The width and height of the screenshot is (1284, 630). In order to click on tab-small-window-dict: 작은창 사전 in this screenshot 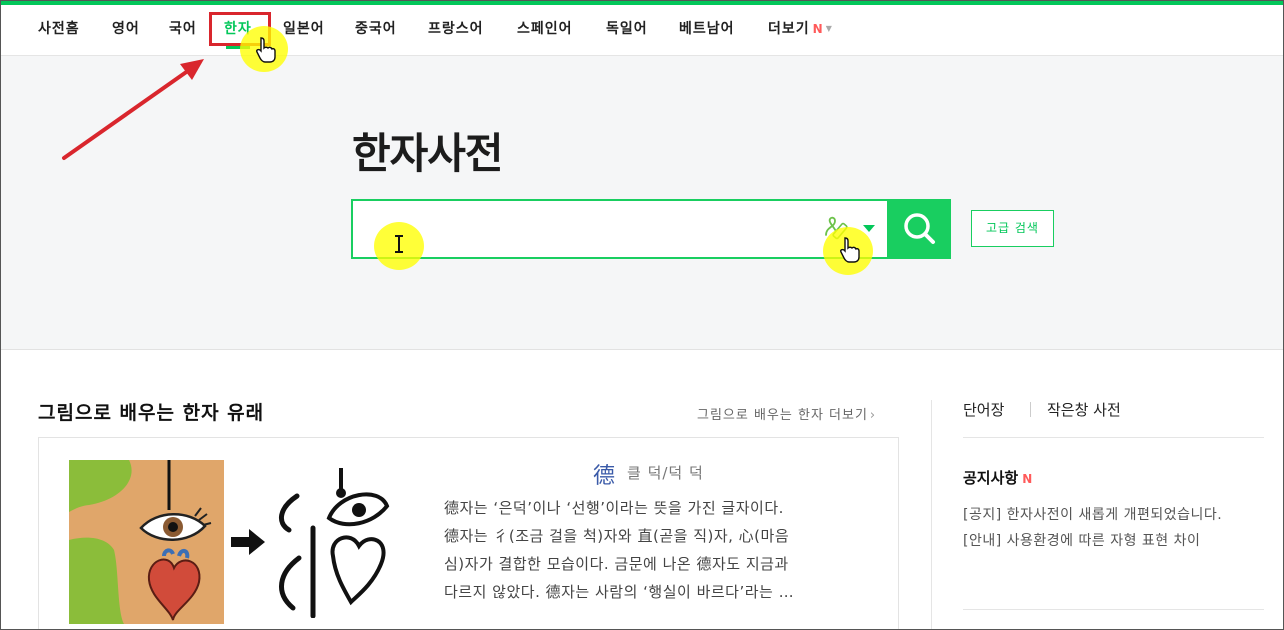, I will do `click(1084, 409)`.